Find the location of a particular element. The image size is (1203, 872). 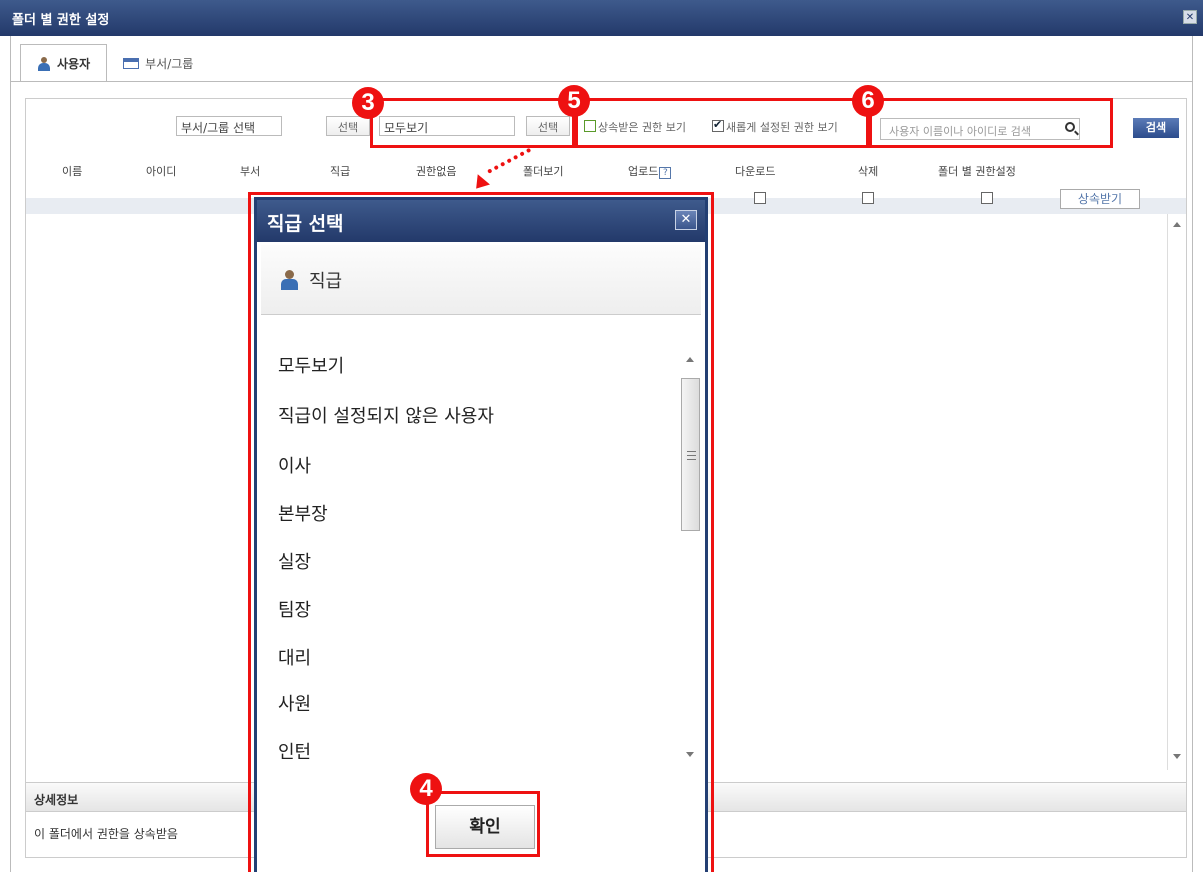

user-icon is located at coordinates (44, 63).